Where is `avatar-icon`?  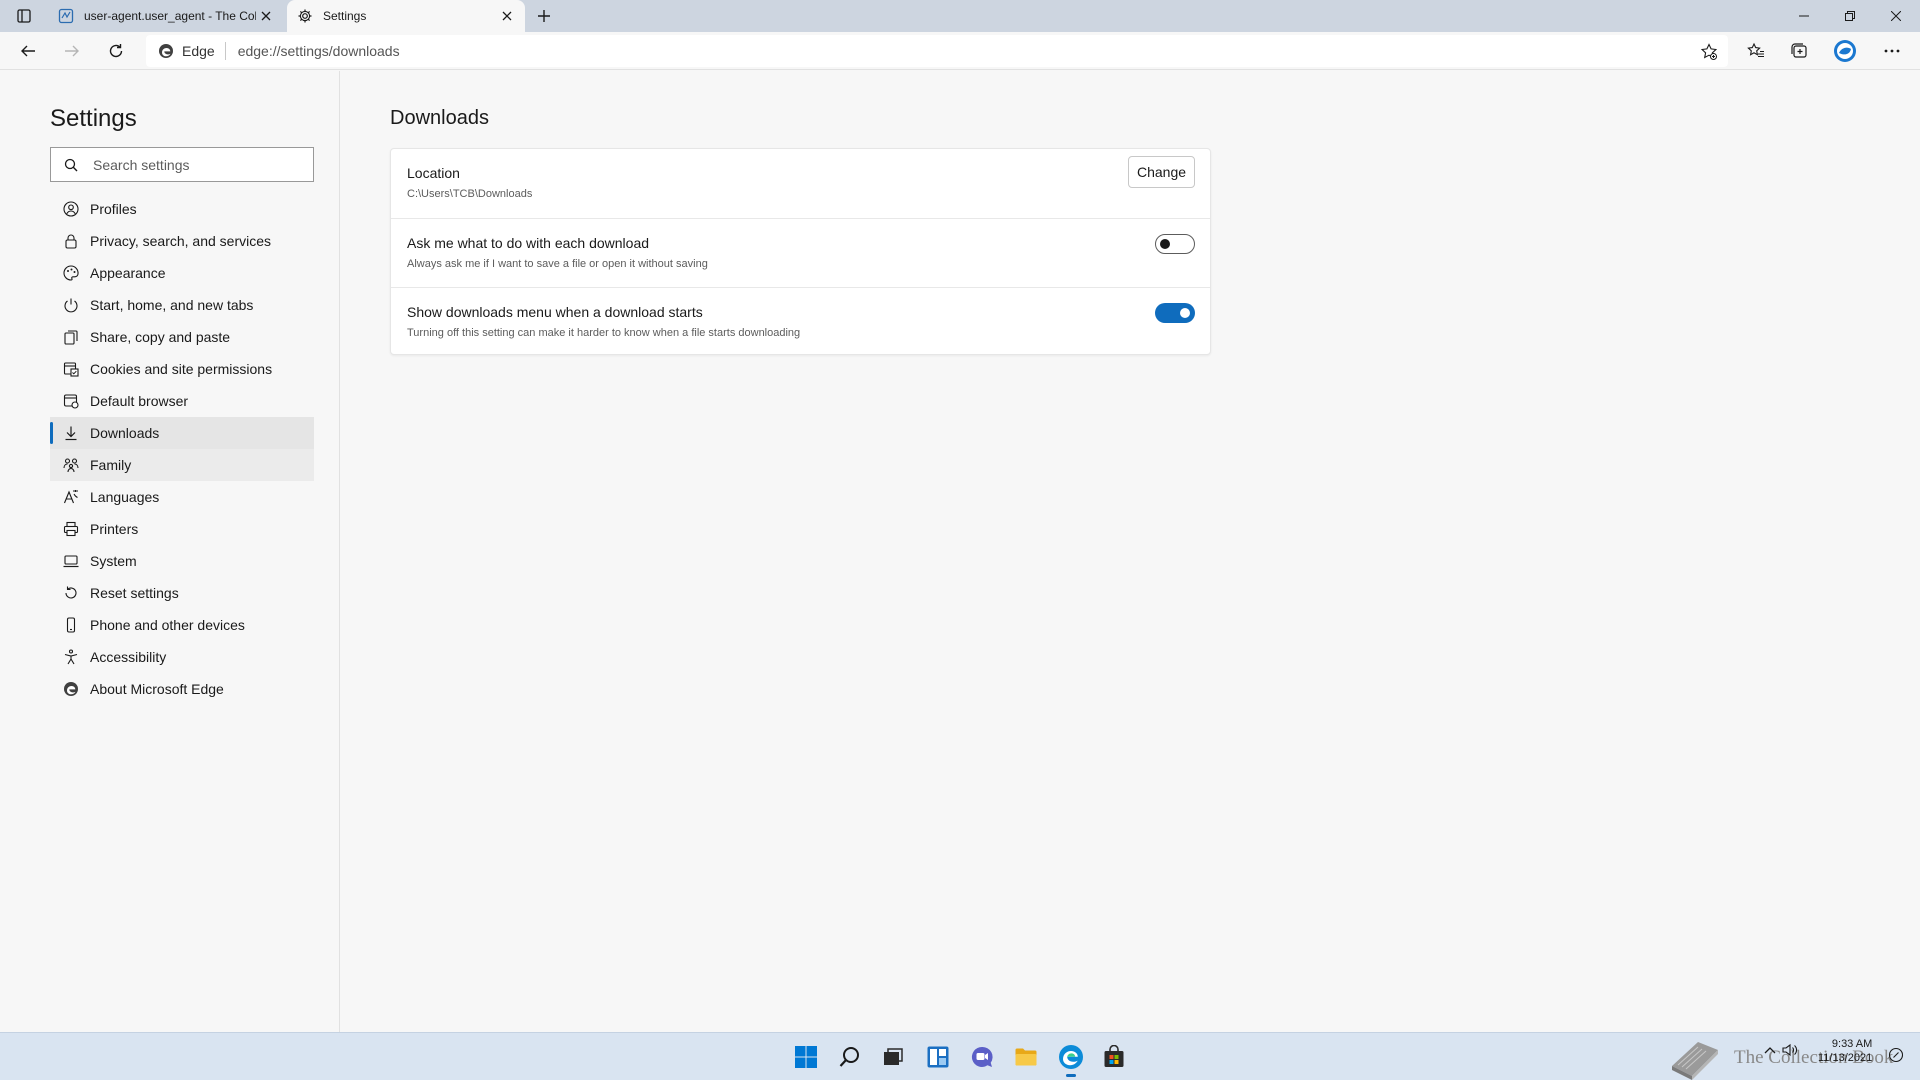
avatar-icon is located at coordinates (1845, 51).